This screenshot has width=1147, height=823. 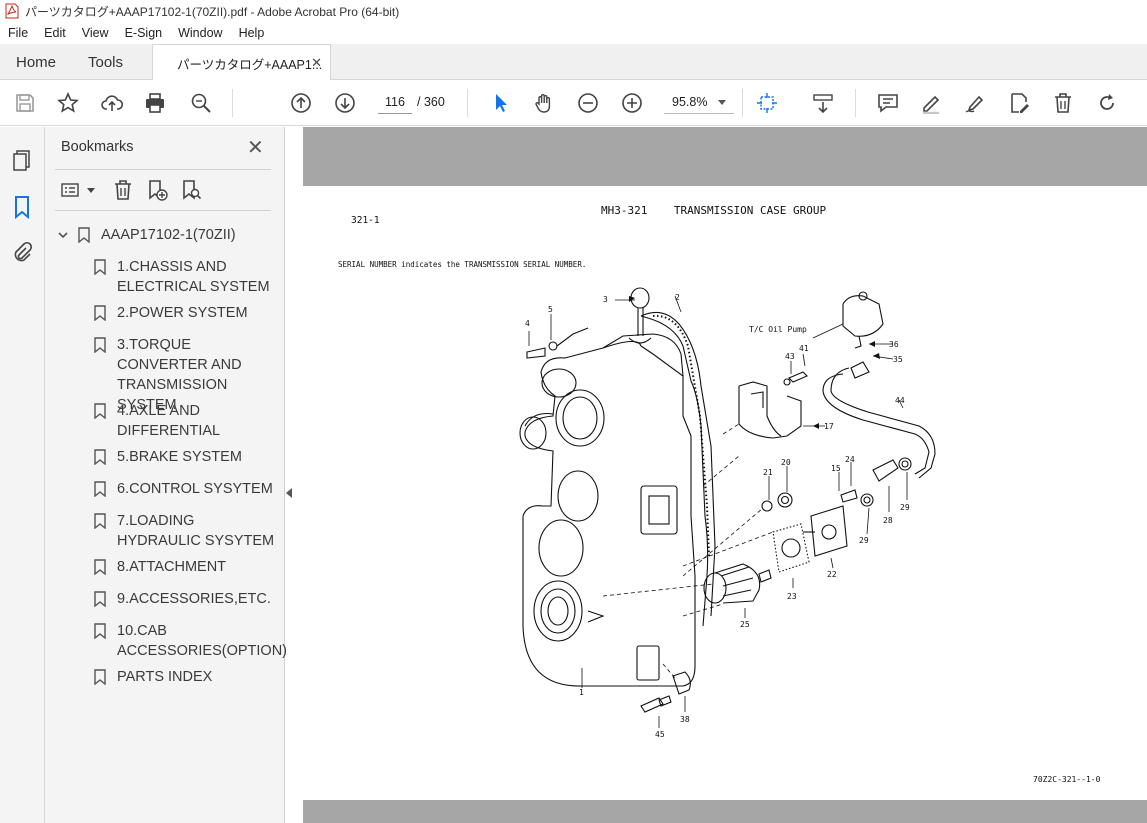 What do you see at coordinates (768, 472) in the screenshot?
I see `callout-21: 21` at bounding box center [768, 472].